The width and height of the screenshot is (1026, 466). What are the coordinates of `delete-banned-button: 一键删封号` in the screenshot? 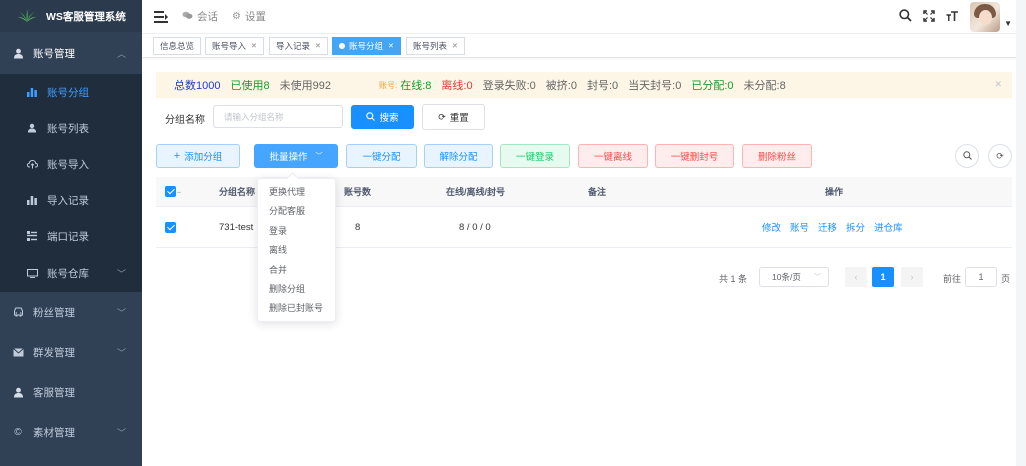 It's located at (694, 156).